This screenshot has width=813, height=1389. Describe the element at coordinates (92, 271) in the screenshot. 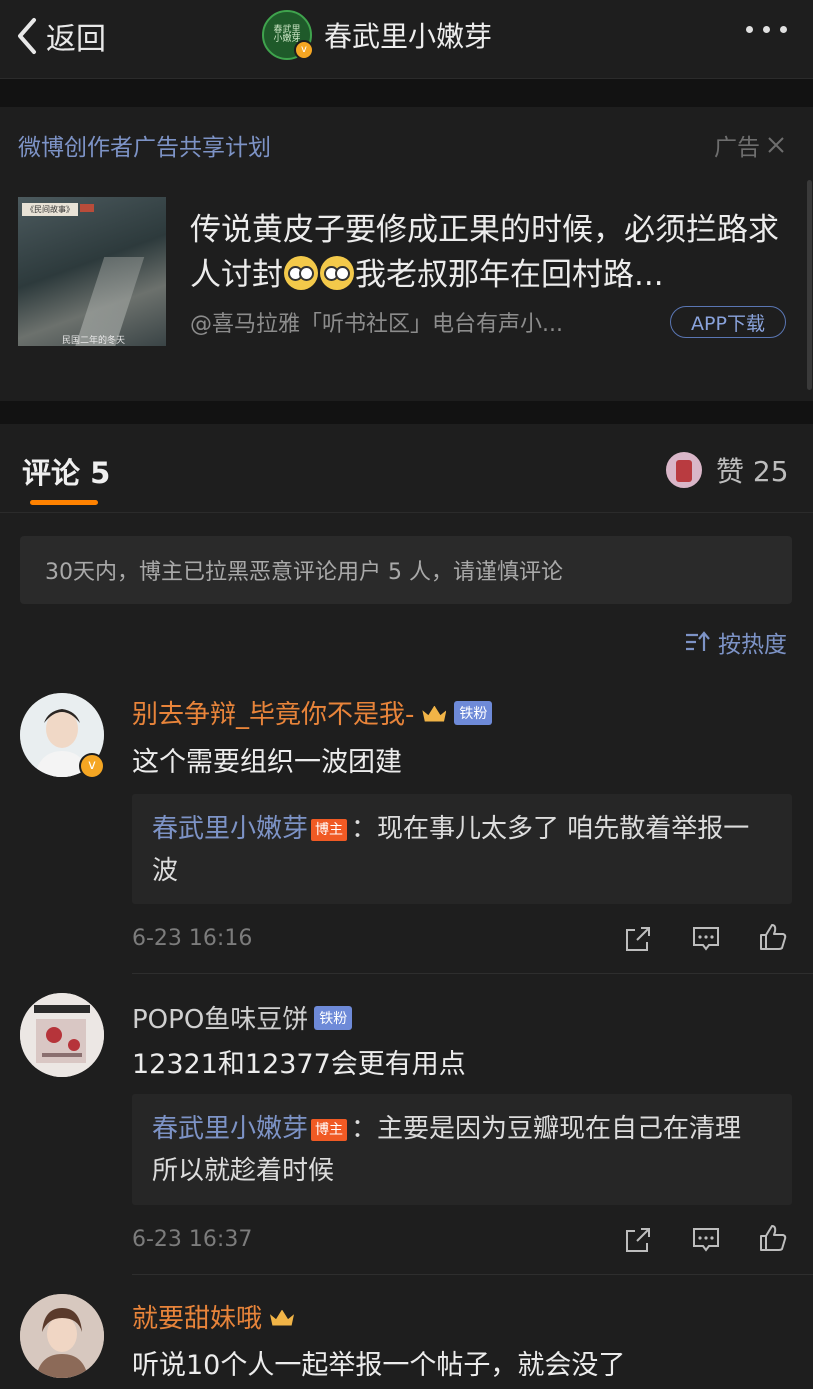

I see `ad-thumbnail: 《民间故事》 民国二年的冬天` at that location.